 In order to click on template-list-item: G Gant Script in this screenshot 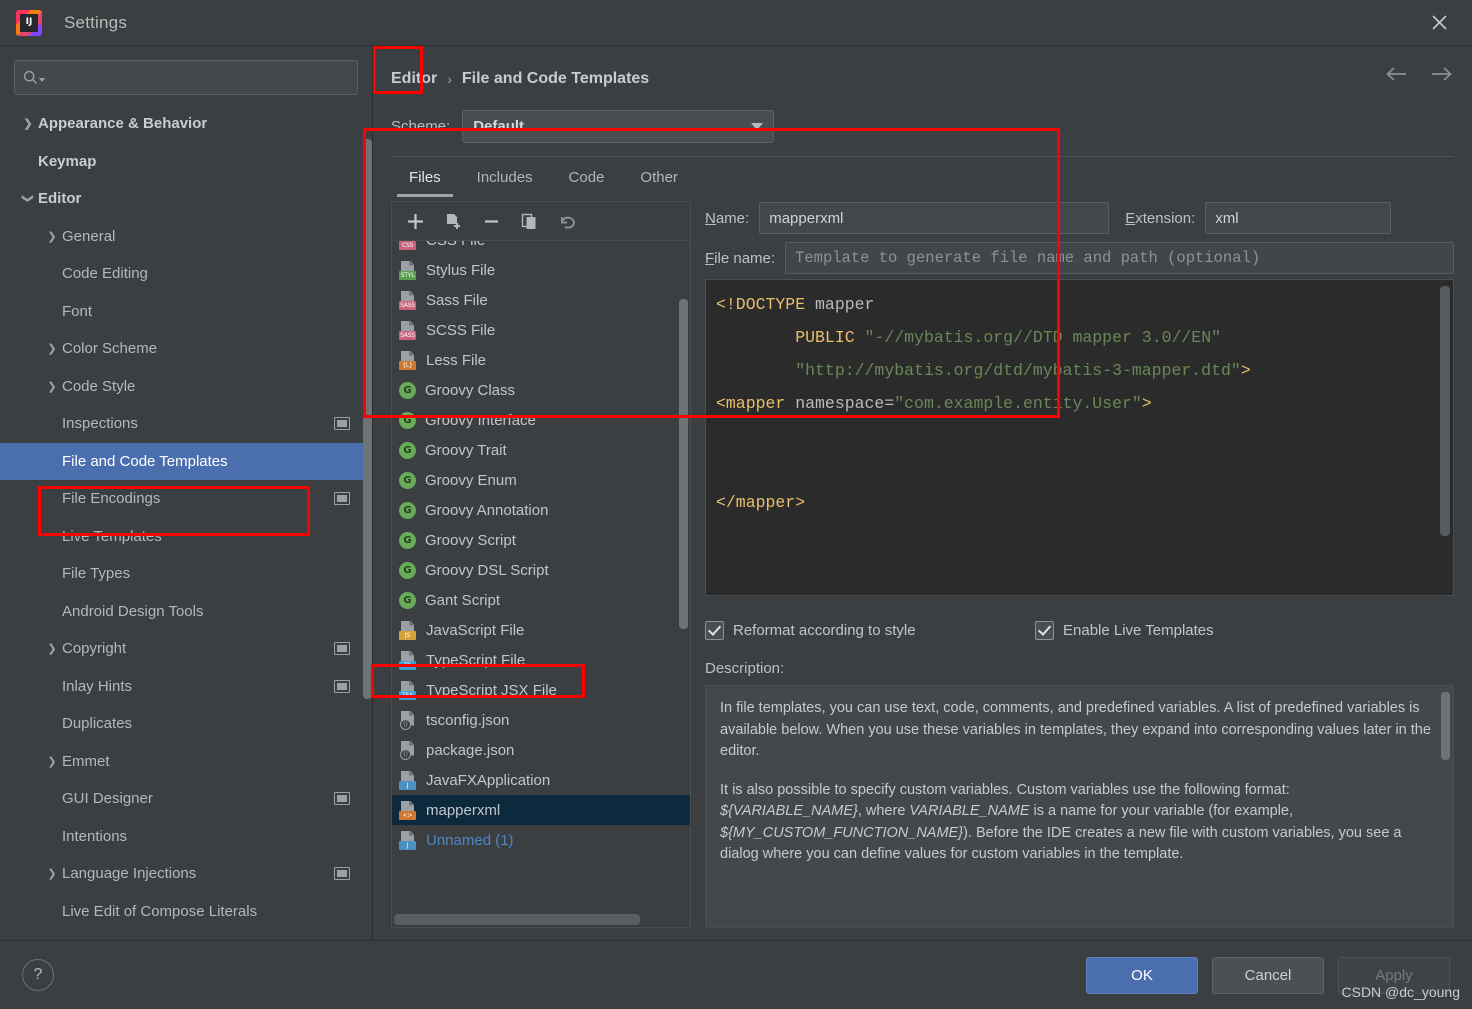, I will do `click(541, 600)`.